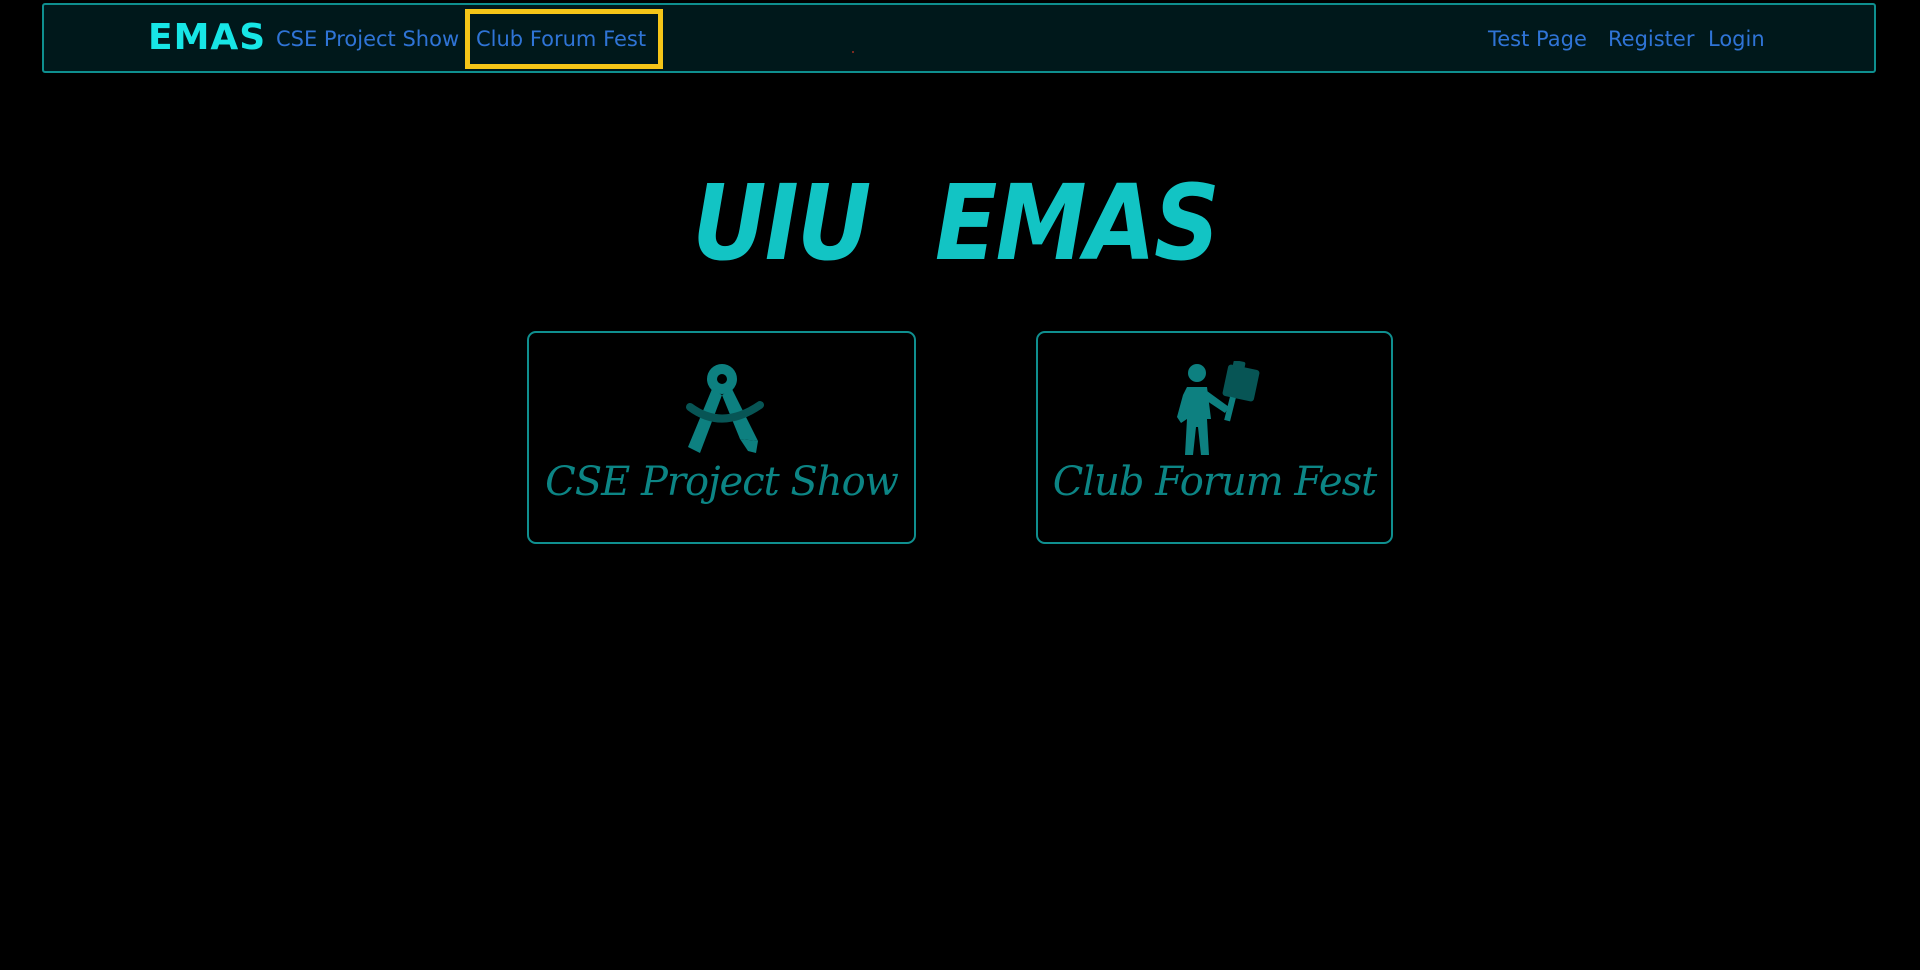 This screenshot has width=1920, height=970. Describe the element at coordinates (1215, 482) in the screenshot. I see `card-label-club-forum-fest: Club Forum Fest` at that location.